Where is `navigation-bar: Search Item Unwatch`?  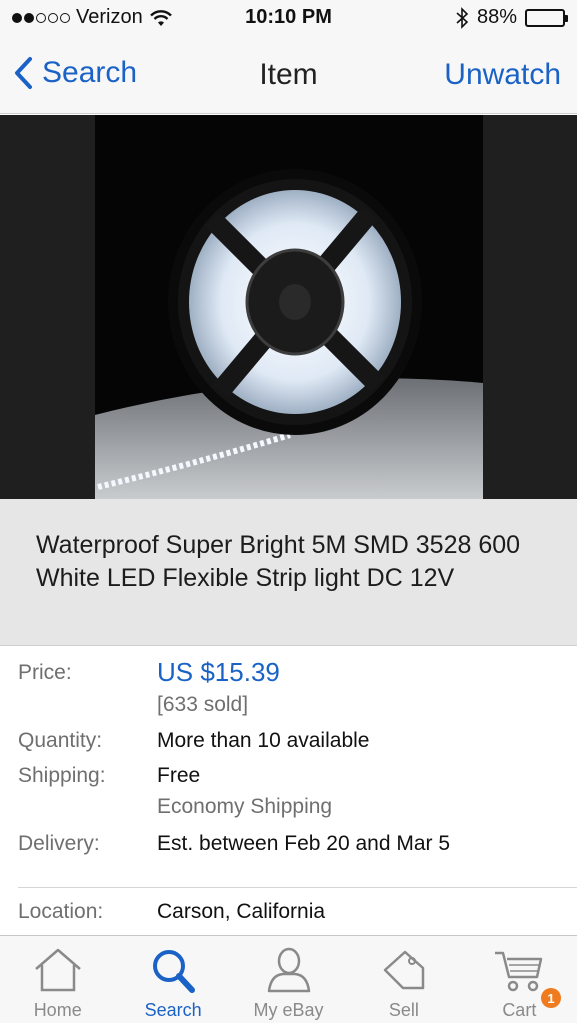 navigation-bar: Search Item Unwatch is located at coordinates (288, 75).